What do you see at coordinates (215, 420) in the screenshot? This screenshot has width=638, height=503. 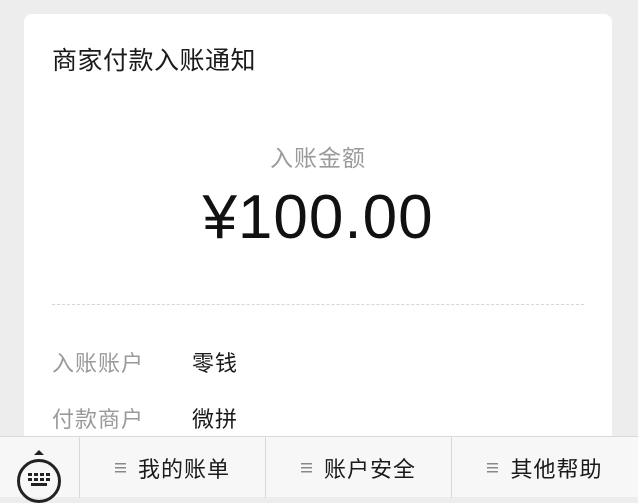 I see `detail-value: 微拼` at bounding box center [215, 420].